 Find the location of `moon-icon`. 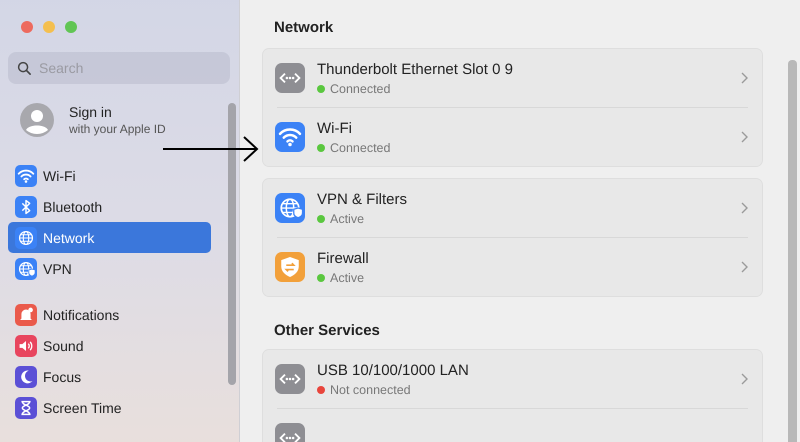

moon-icon is located at coordinates (26, 377).